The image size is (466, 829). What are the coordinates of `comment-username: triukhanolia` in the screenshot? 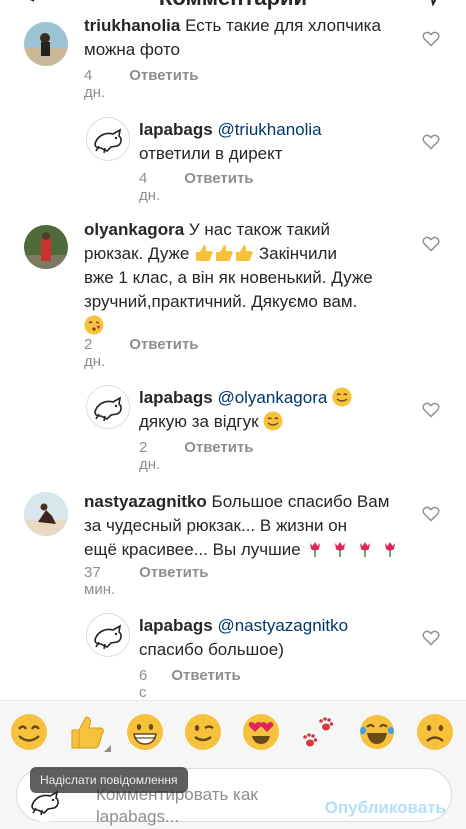 It's located at (132, 25).